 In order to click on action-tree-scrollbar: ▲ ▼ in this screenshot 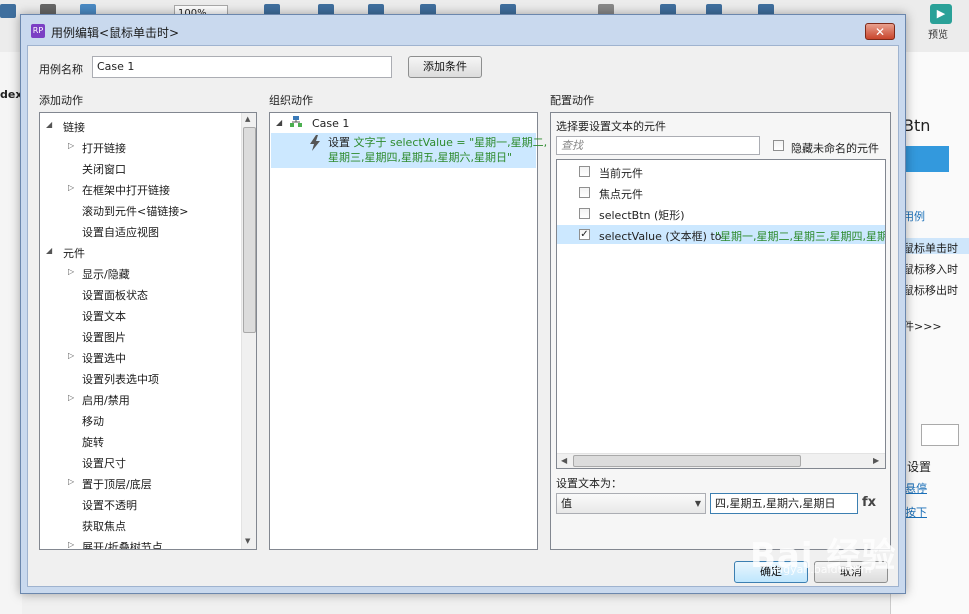, I will do `click(248, 331)`.